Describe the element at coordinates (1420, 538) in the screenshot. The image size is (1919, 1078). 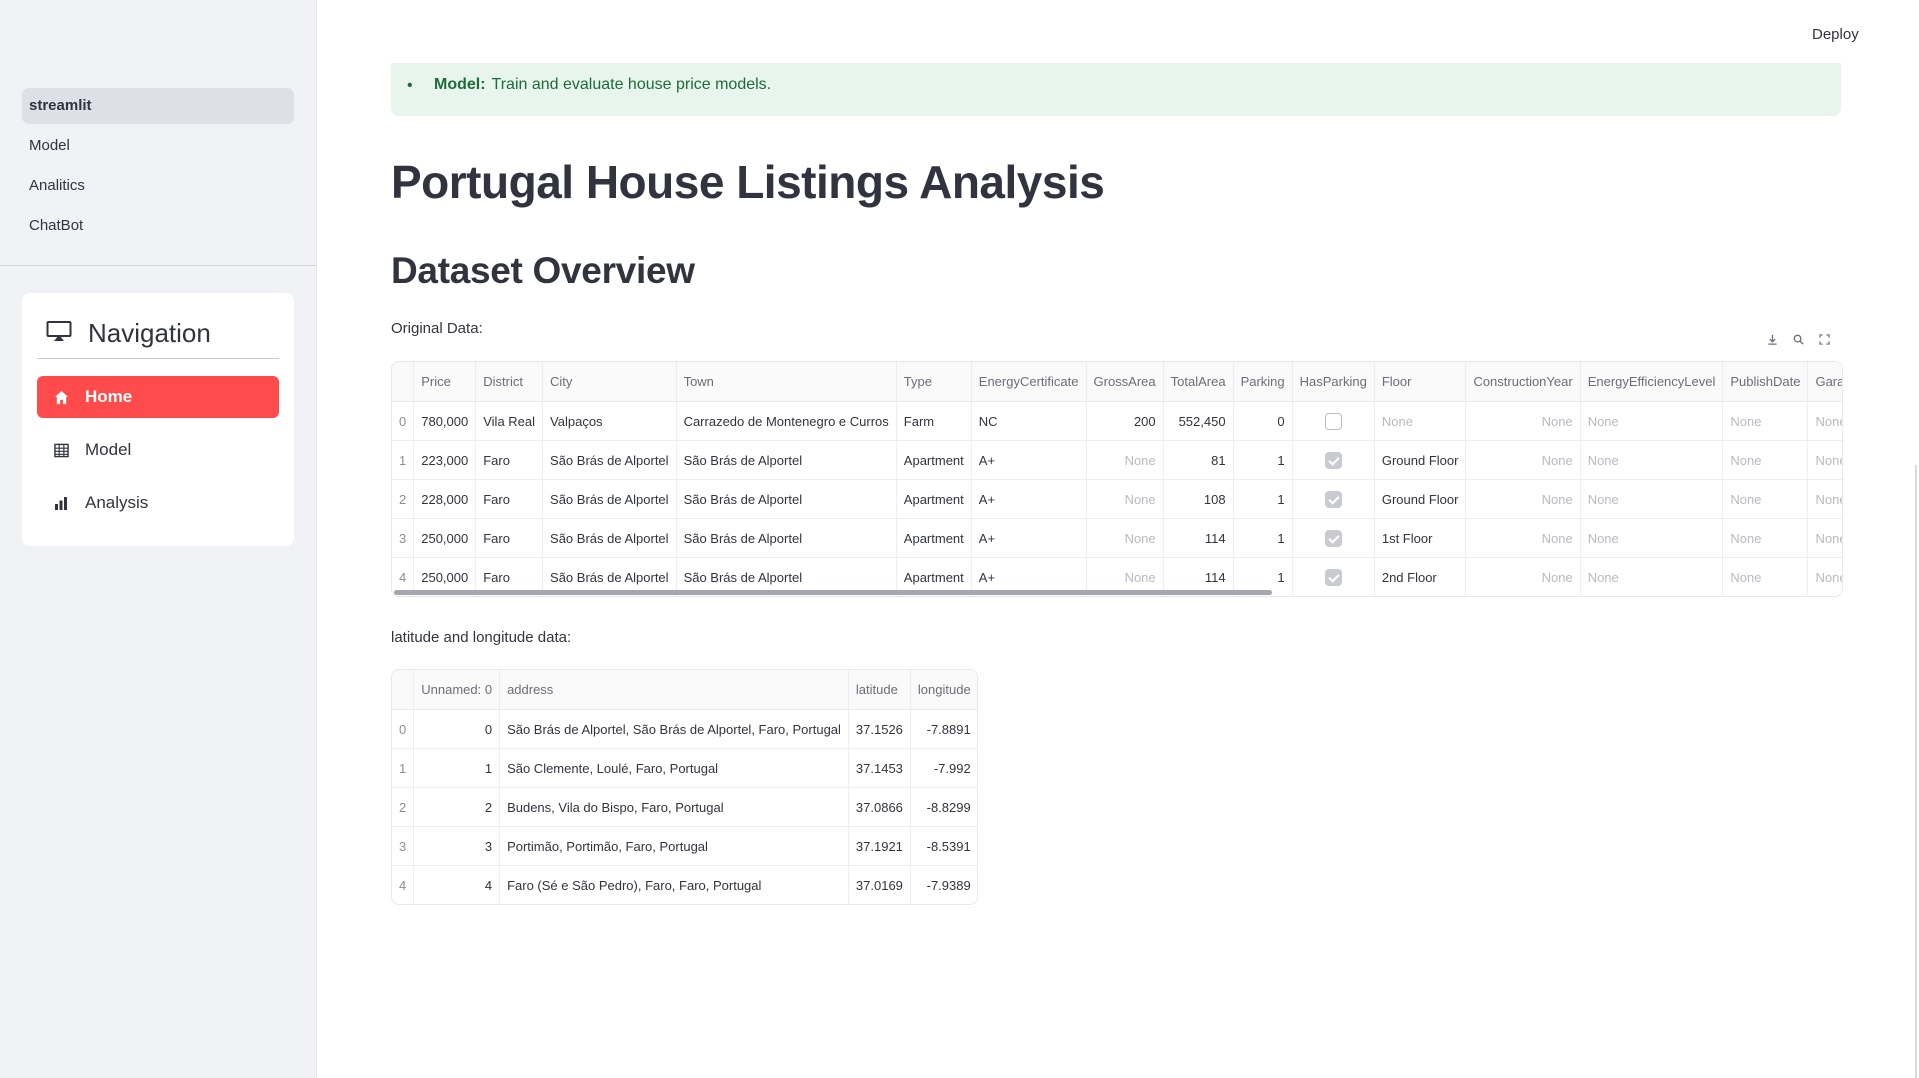
I see `table-cell: 1st Floor` at that location.